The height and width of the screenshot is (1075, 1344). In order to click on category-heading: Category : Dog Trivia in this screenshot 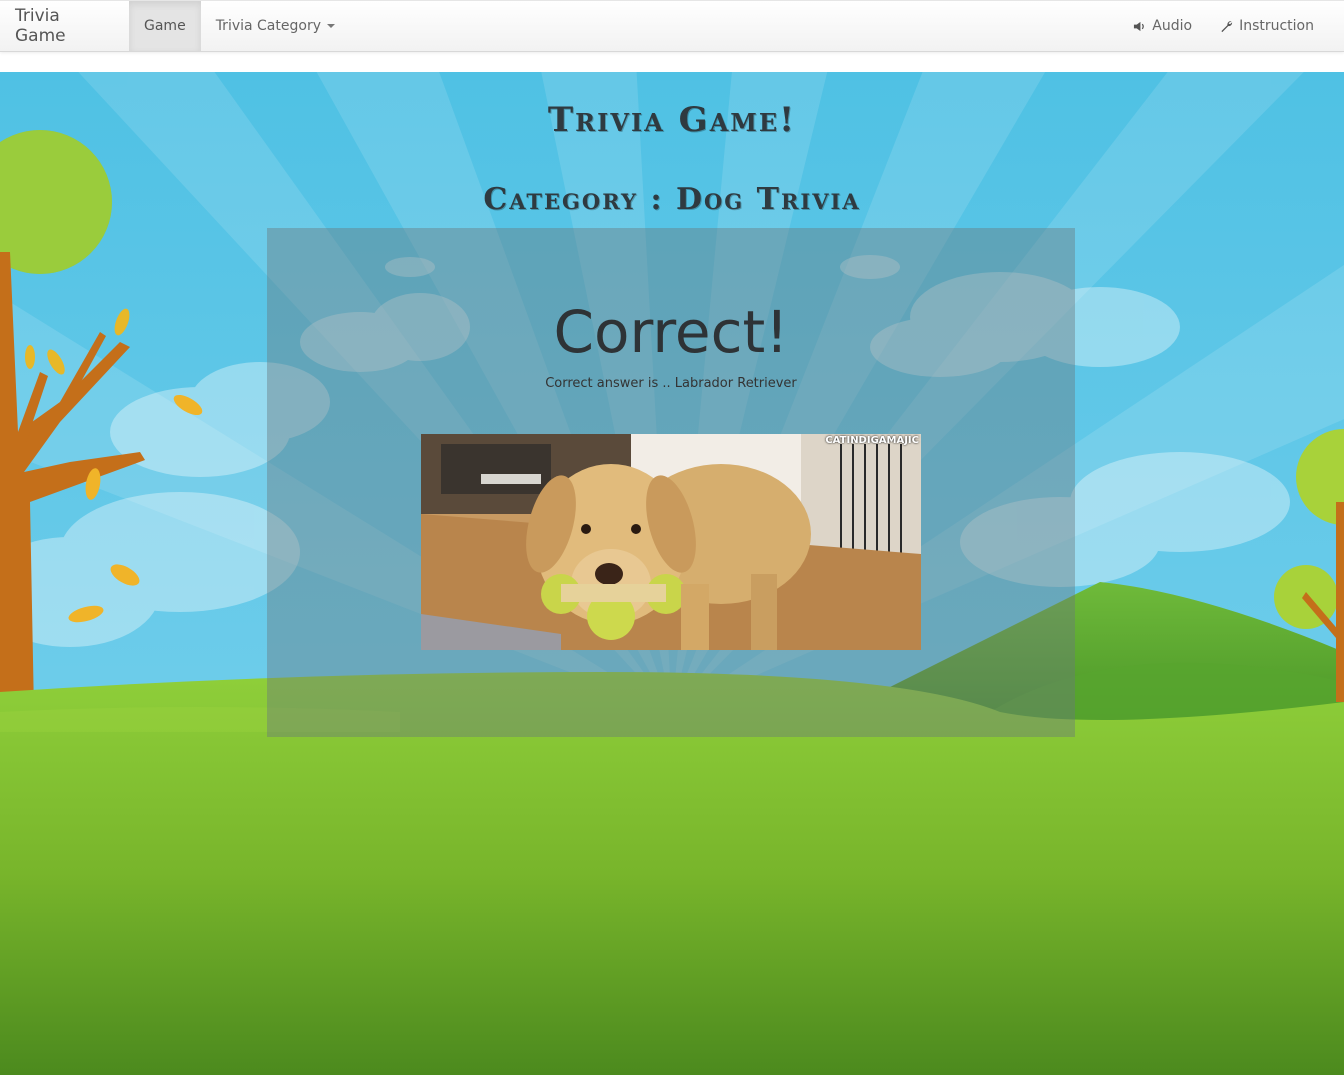, I will do `click(672, 199)`.